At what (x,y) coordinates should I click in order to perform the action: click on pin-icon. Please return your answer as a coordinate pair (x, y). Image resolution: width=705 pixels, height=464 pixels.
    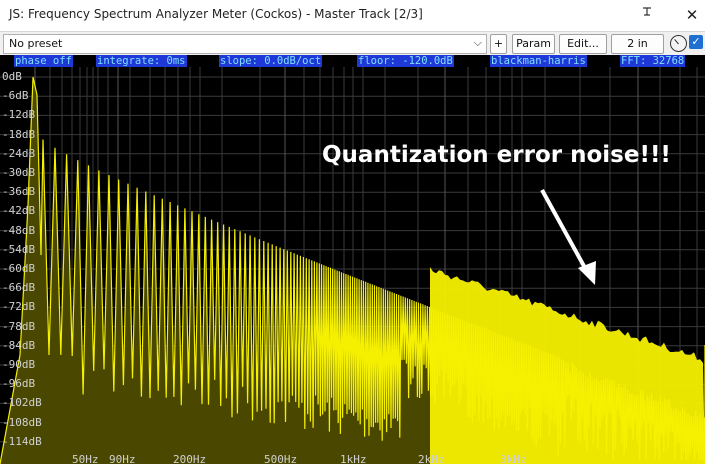
    Looking at the image, I should click on (647, 13).